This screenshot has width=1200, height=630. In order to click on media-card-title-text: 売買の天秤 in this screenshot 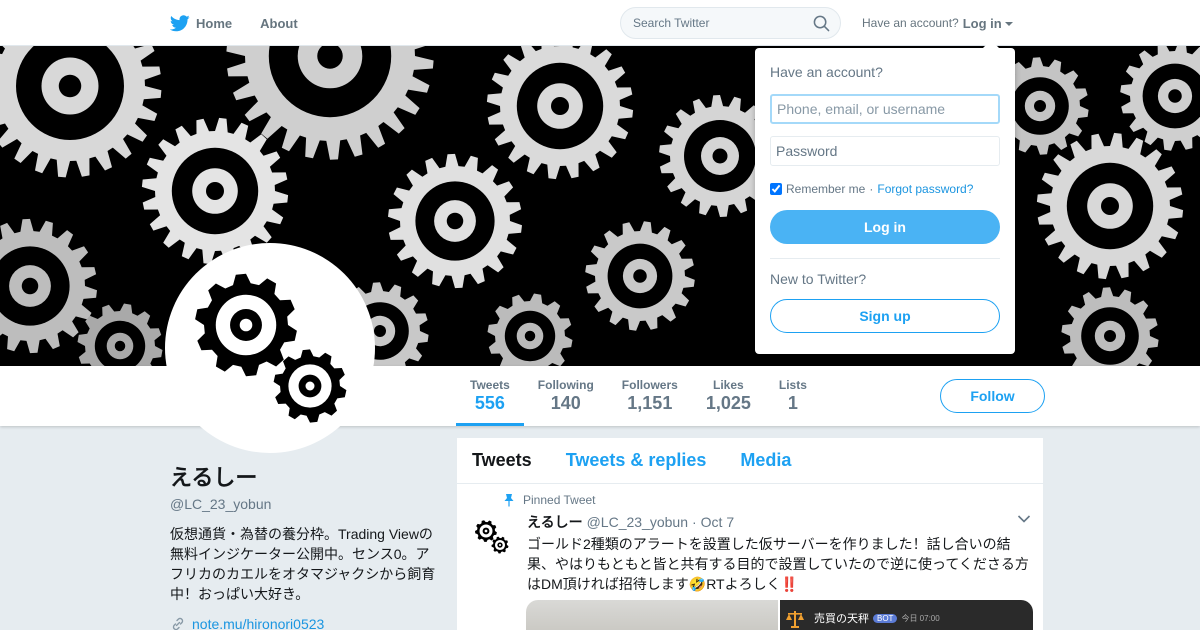, I will do `click(841, 619)`.